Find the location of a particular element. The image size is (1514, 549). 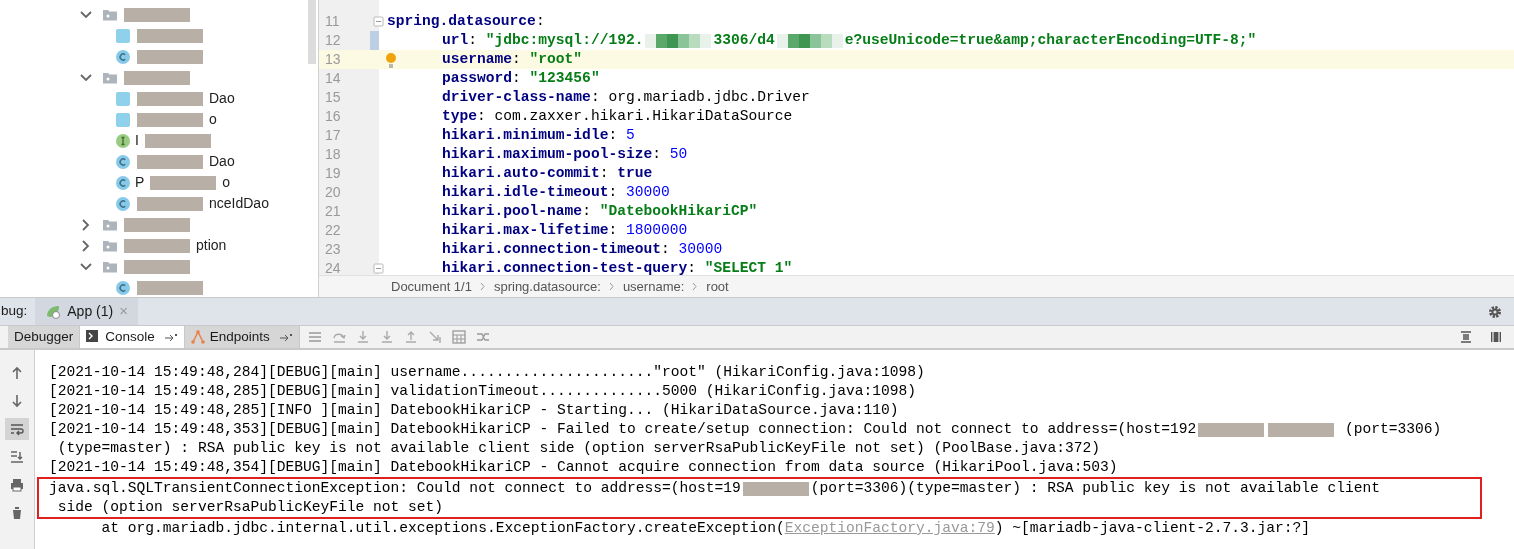

interface-icon is located at coordinates (123, 140).